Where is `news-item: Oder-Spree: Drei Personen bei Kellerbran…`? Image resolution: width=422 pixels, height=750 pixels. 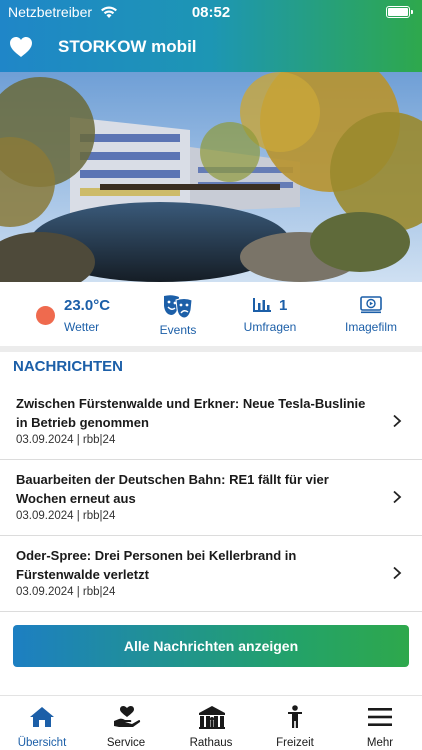
news-item: Oder-Spree: Drei Personen bei Kellerbran… is located at coordinates (211, 574).